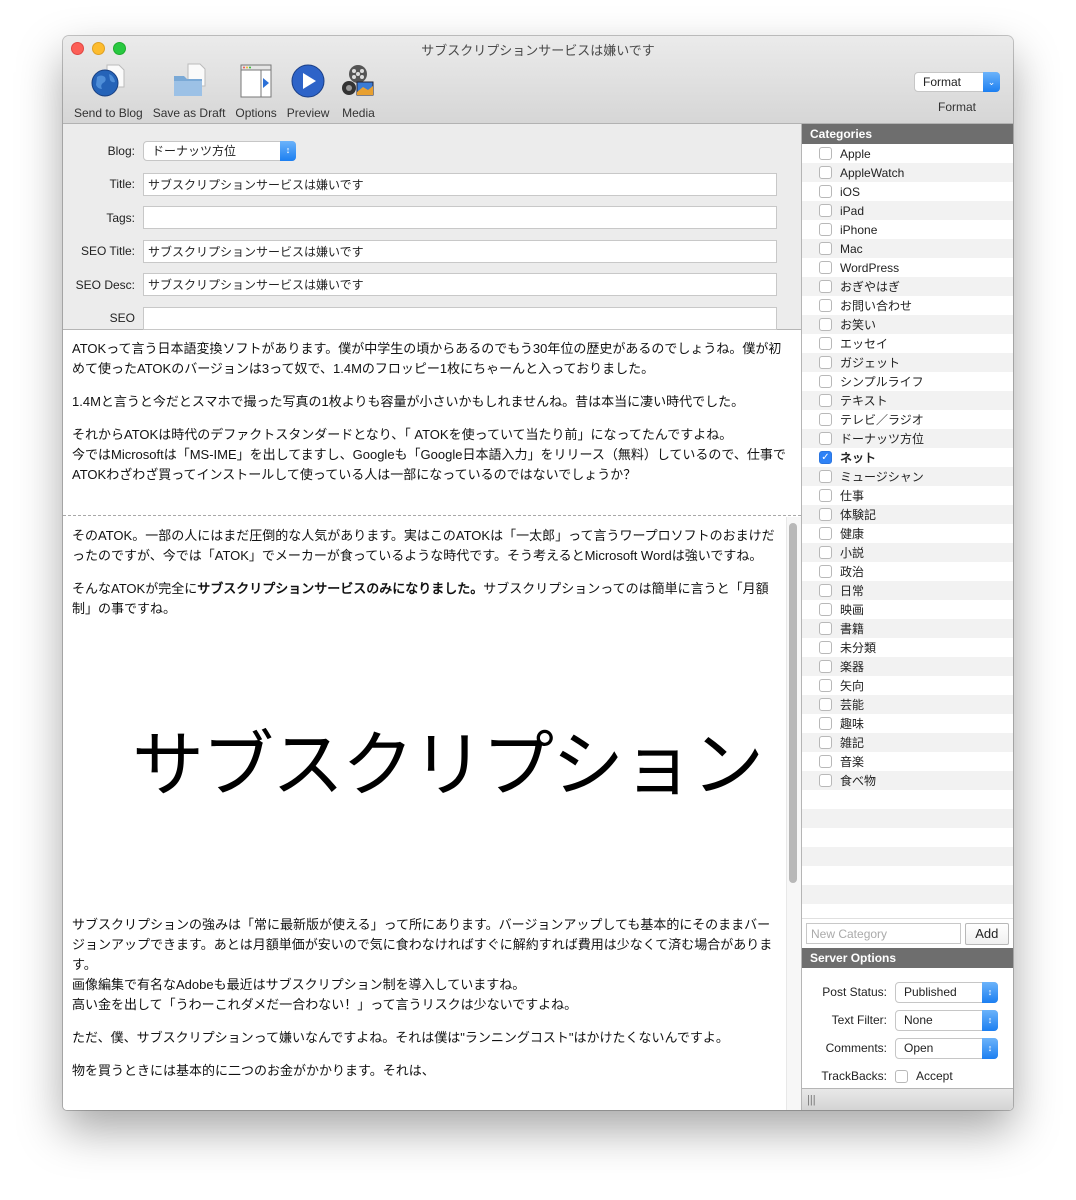 The width and height of the screenshot is (1076, 1200). I want to click on category-label: ドーナッツ方位, so click(882, 439).